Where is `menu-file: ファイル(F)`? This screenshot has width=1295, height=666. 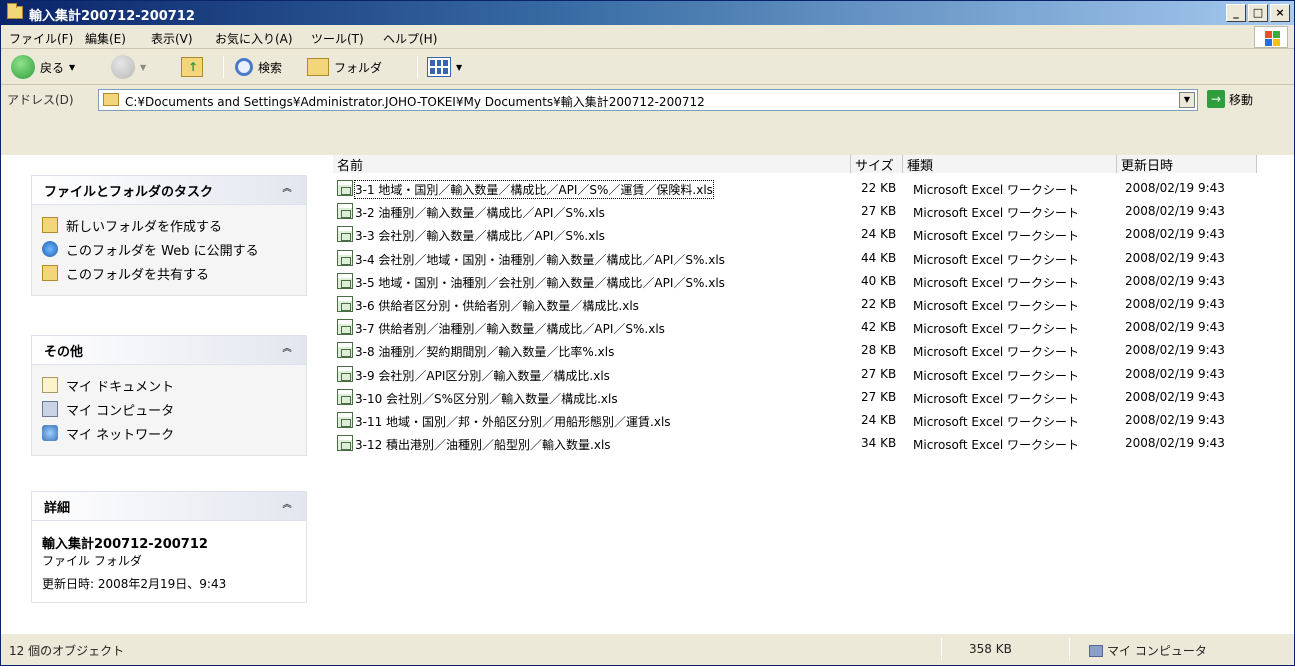 menu-file: ファイル(F) is located at coordinates (41, 38).